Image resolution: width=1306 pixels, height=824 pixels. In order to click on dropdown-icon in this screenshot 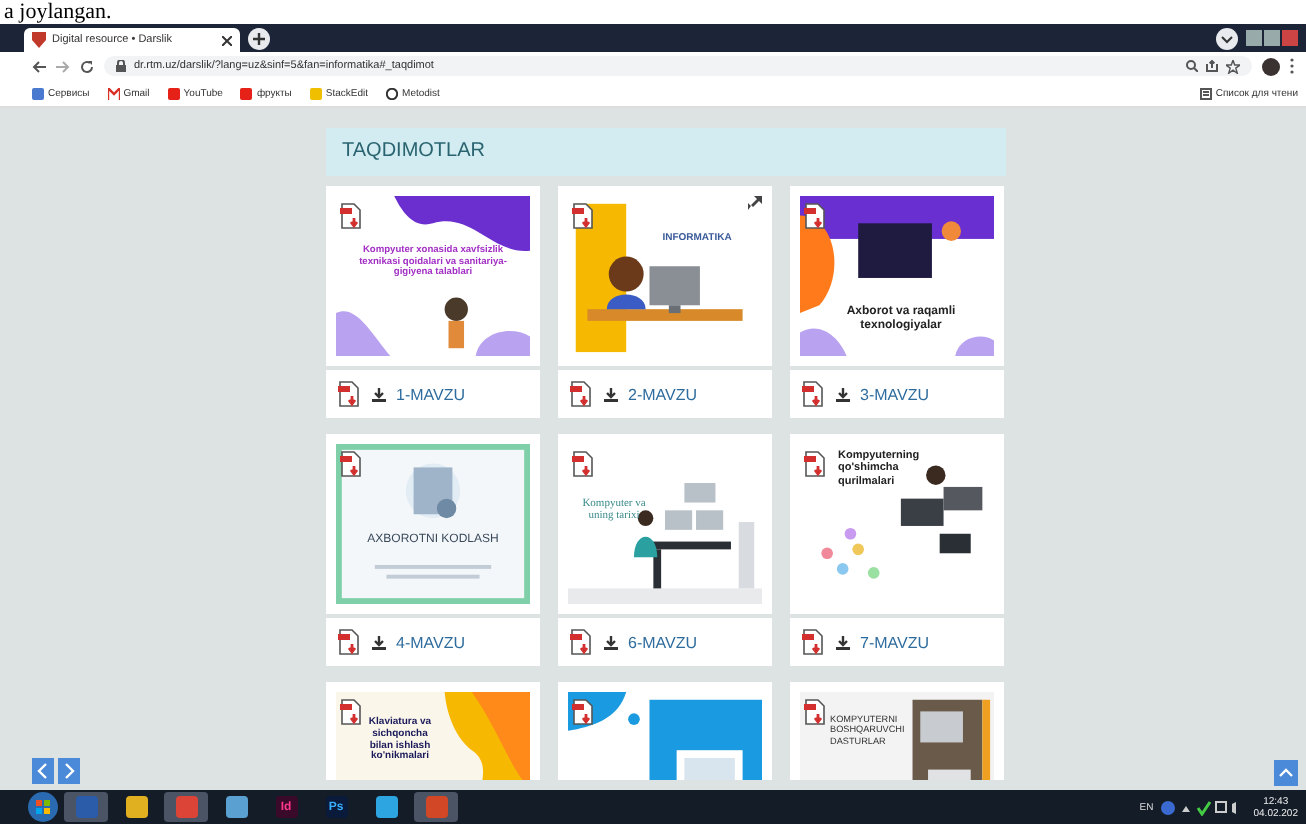, I will do `click(1227, 38)`.